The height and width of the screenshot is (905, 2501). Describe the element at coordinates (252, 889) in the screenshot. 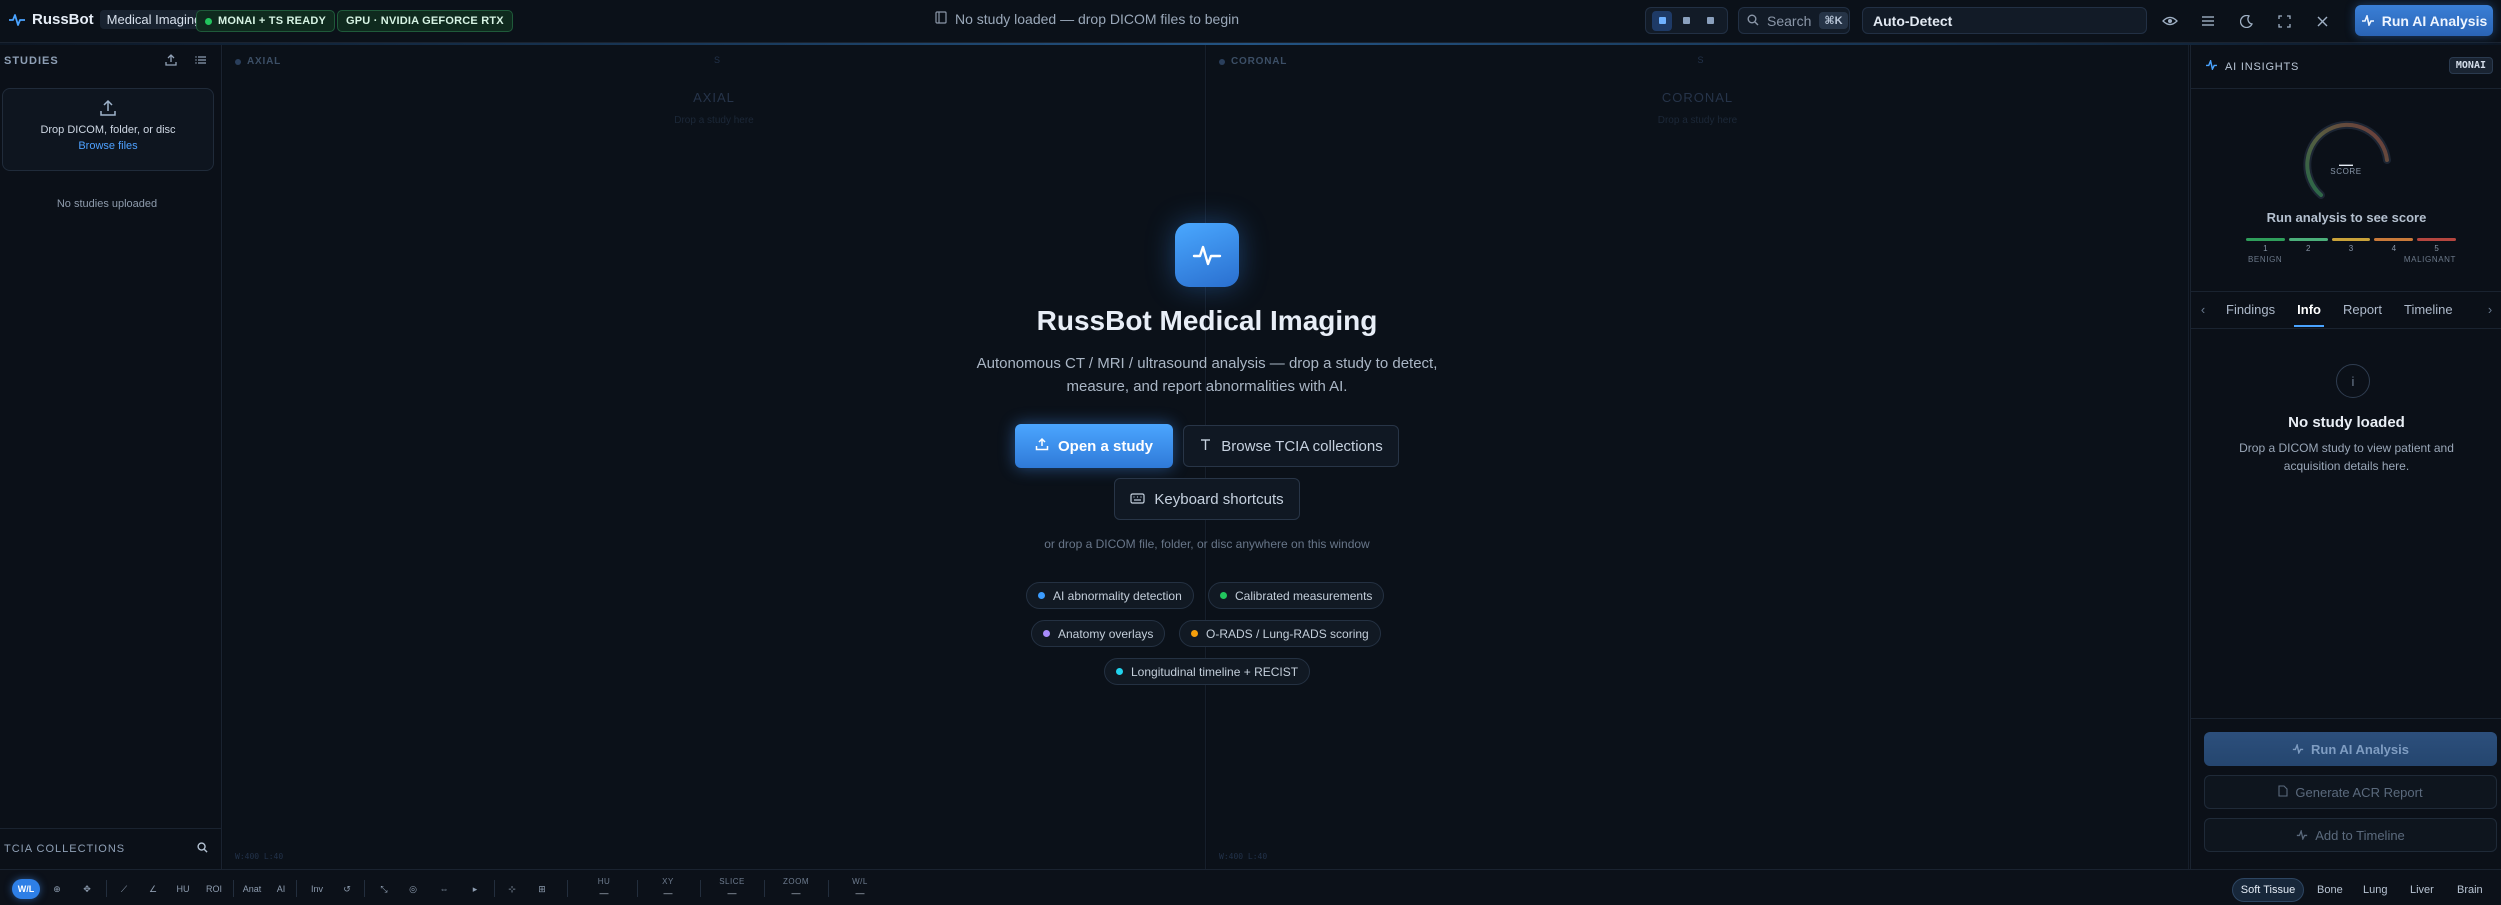

I see `tool-anatomy: Anat` at that location.